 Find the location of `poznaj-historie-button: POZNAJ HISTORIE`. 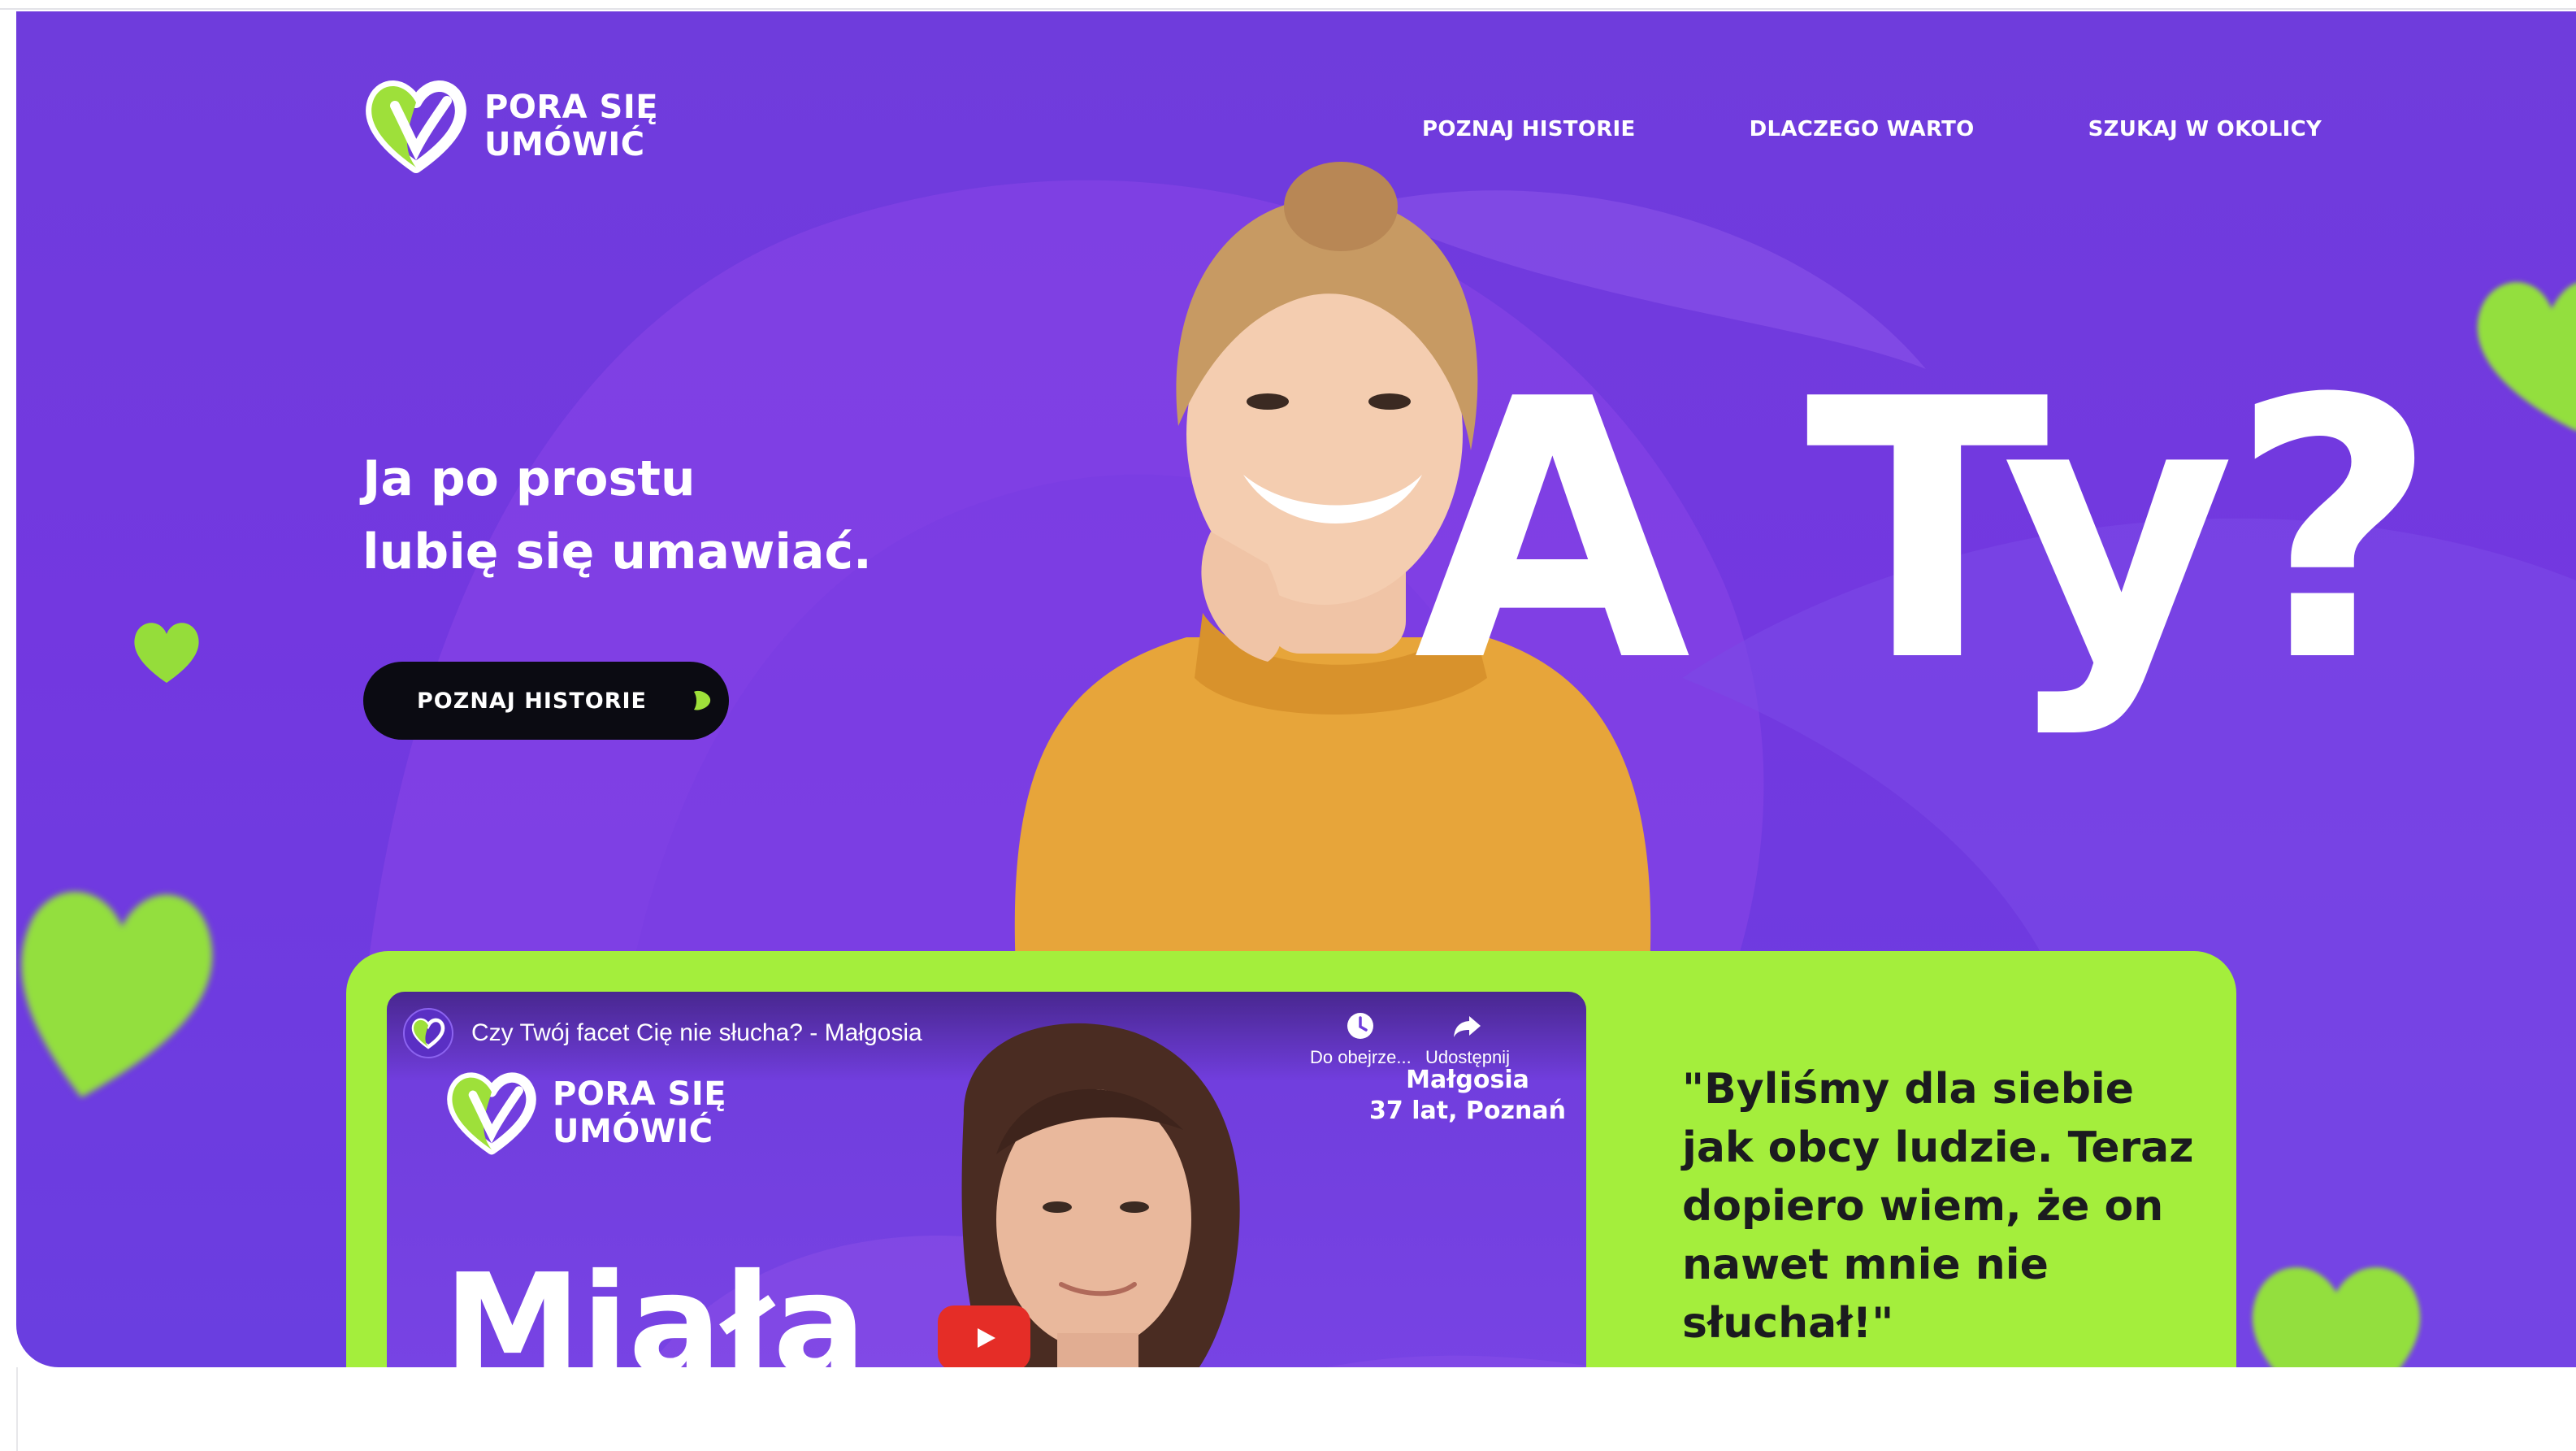

poznaj-historie-button: POZNAJ HISTORIE is located at coordinates (546, 701).